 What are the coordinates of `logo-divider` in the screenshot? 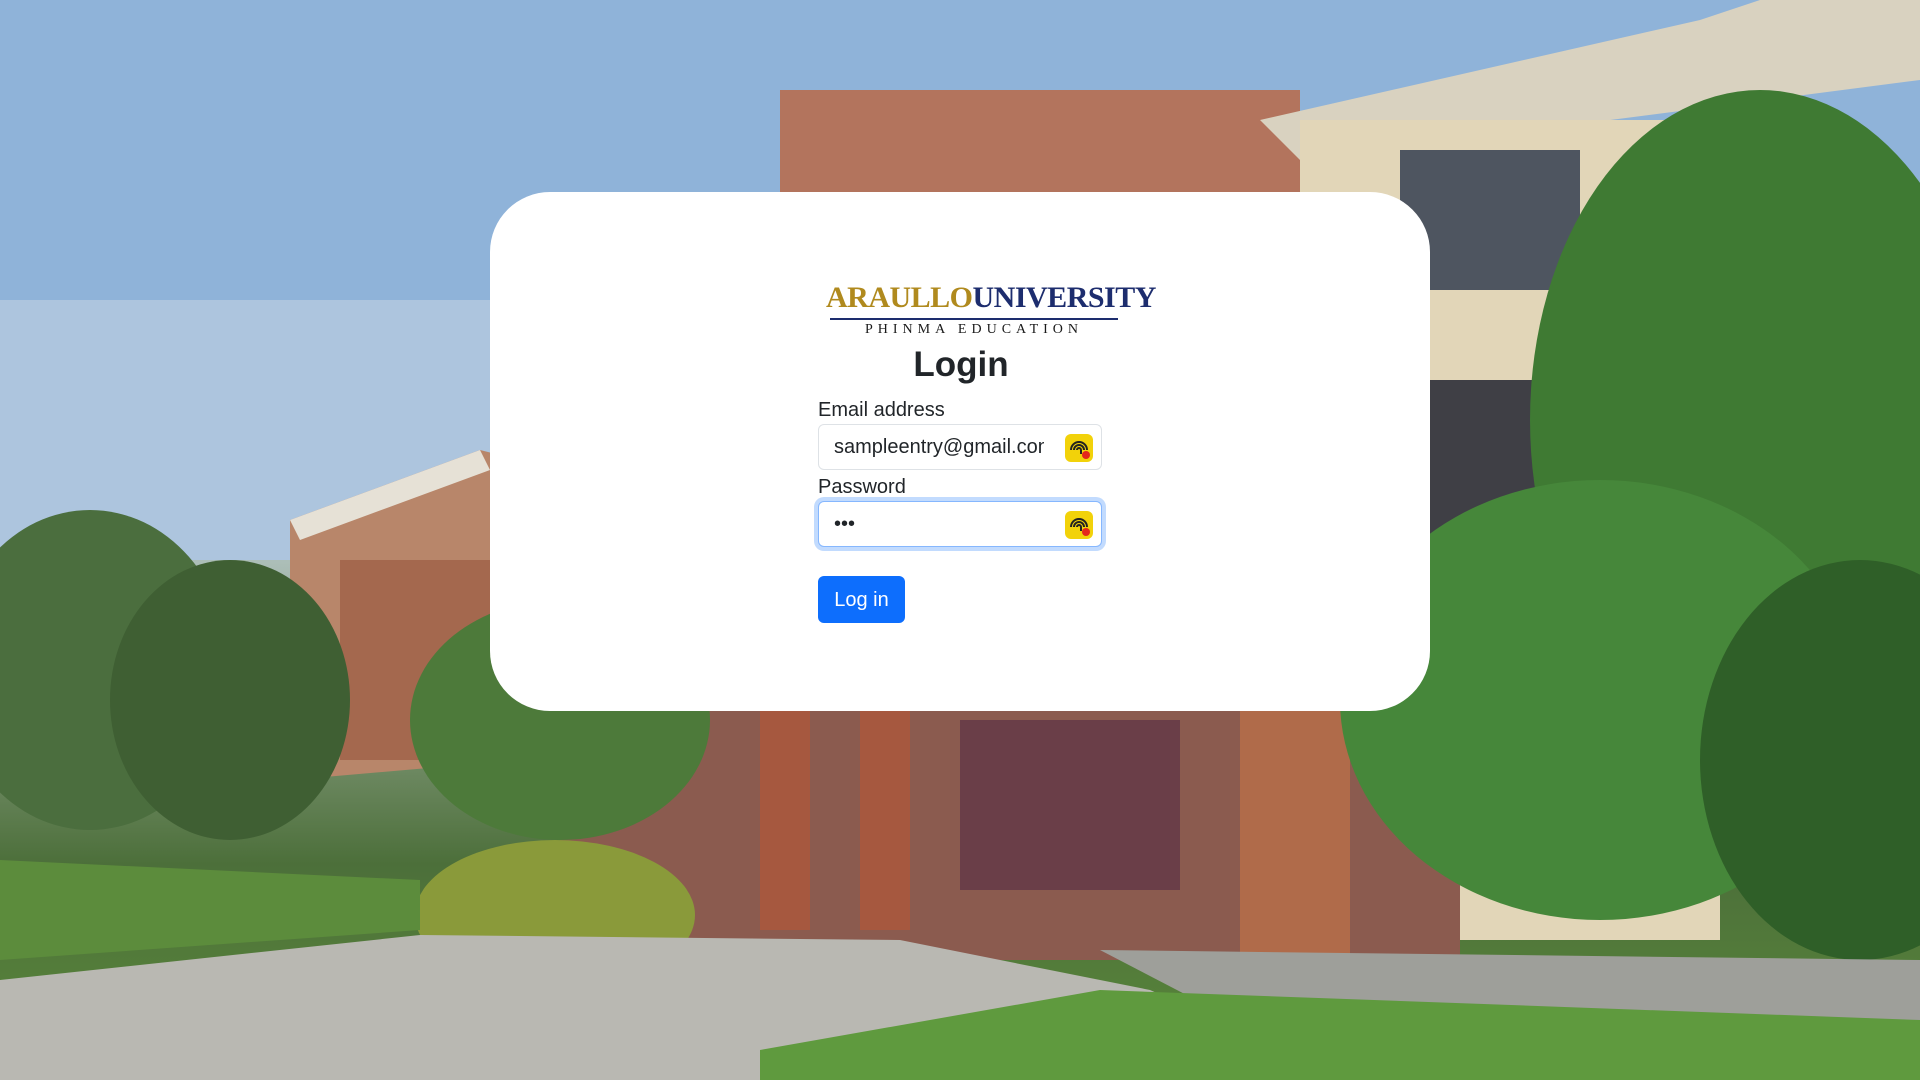 It's located at (974, 319).